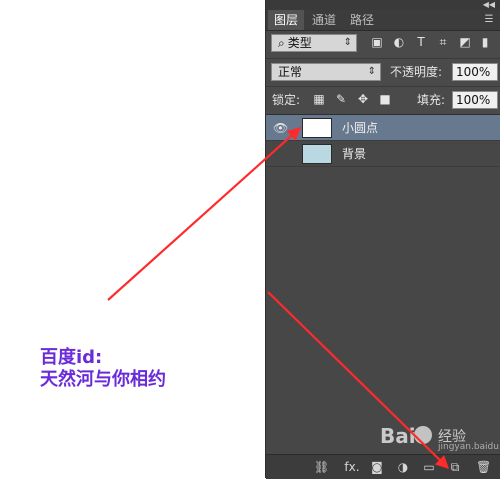  Describe the element at coordinates (469, 447) in the screenshot. I see `watermark-url: jingyan.baidu.com` at that location.